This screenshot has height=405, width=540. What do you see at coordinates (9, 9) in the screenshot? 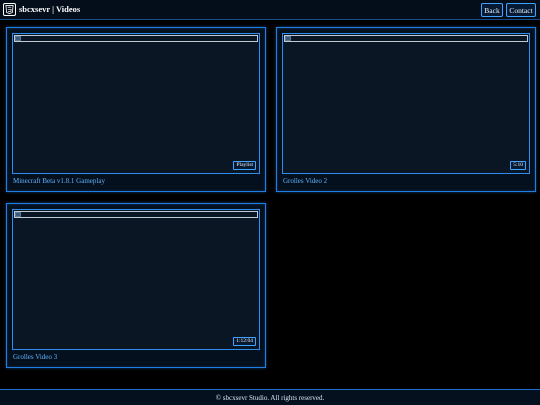
I see `html5-shield-icon` at bounding box center [9, 9].